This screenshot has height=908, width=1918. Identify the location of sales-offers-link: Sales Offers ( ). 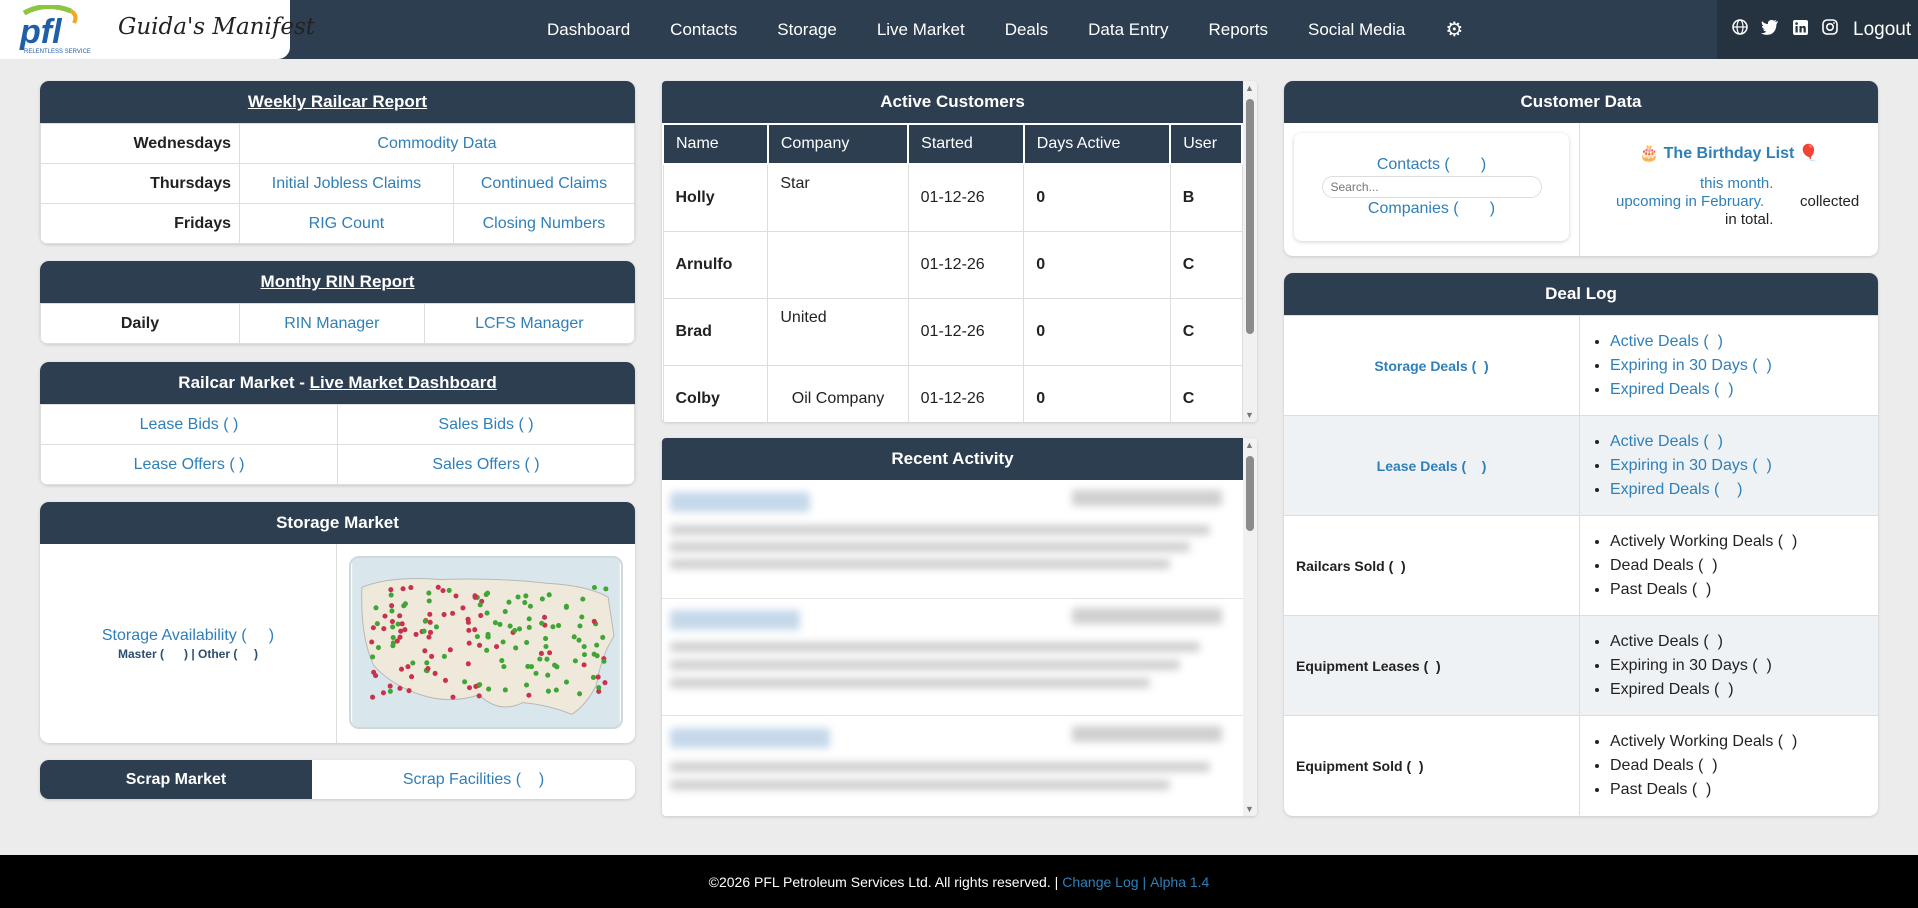
(485, 464).